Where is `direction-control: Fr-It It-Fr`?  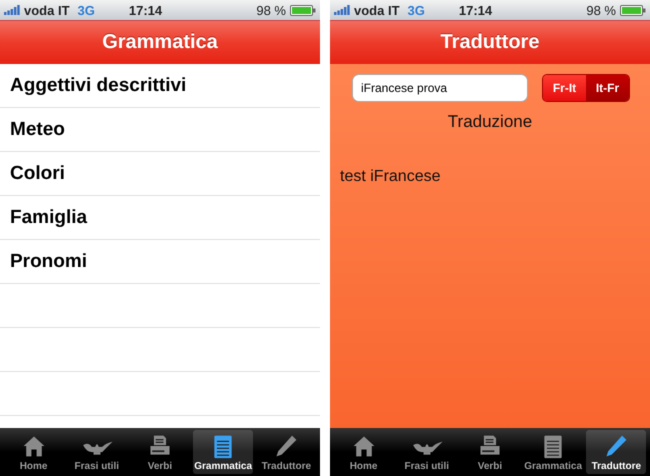
direction-control: Fr-It It-Fr is located at coordinates (586, 88).